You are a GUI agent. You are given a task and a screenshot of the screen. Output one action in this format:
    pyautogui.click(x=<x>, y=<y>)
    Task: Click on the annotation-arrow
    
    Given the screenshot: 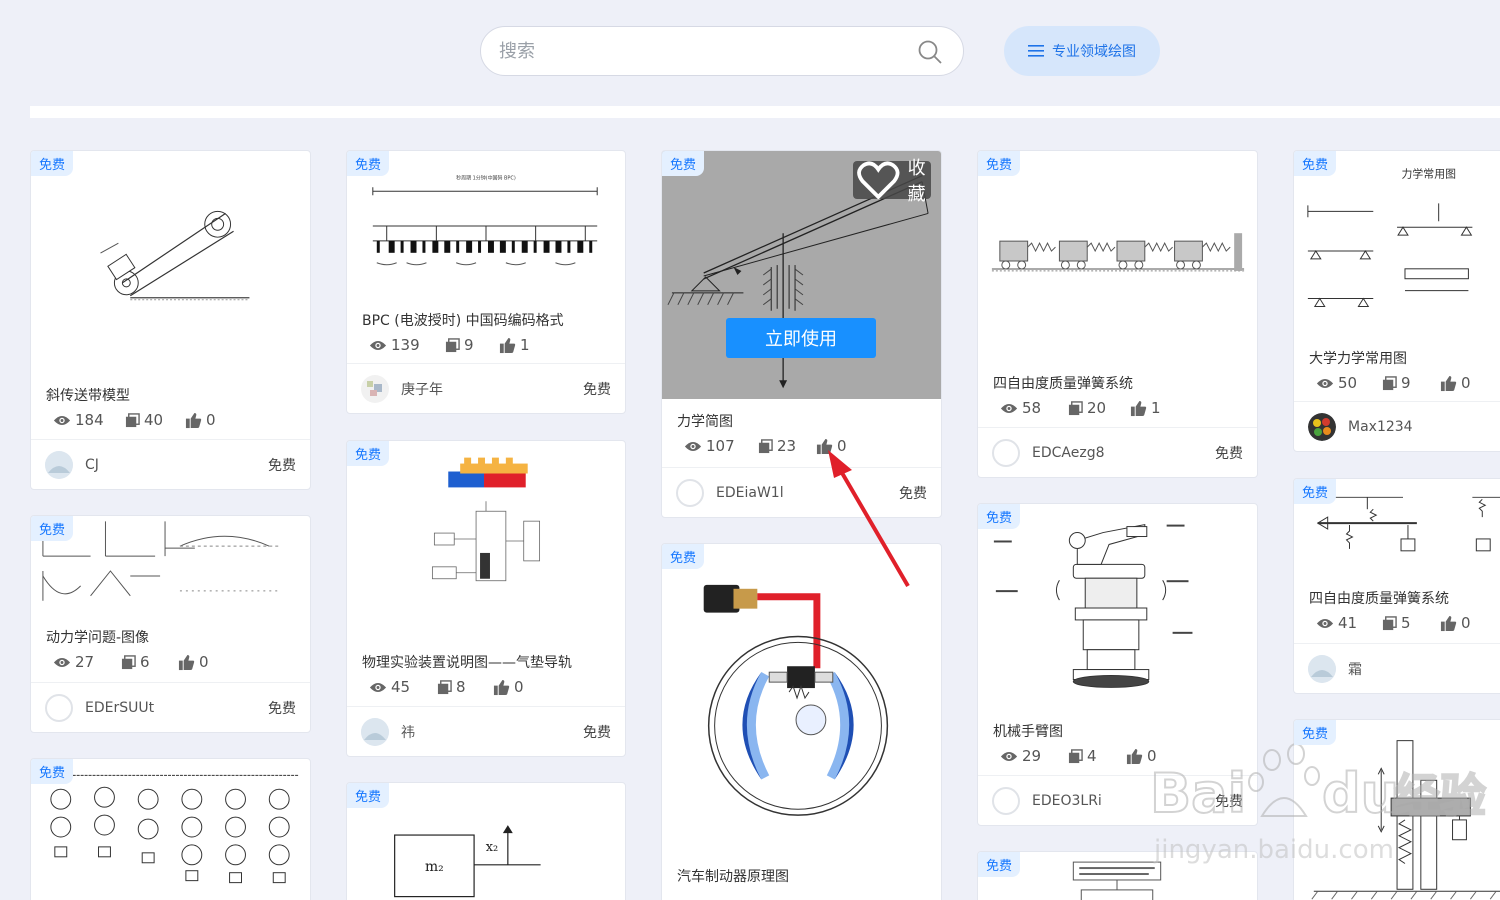 What is the action you would take?
    pyautogui.click(x=869, y=519)
    